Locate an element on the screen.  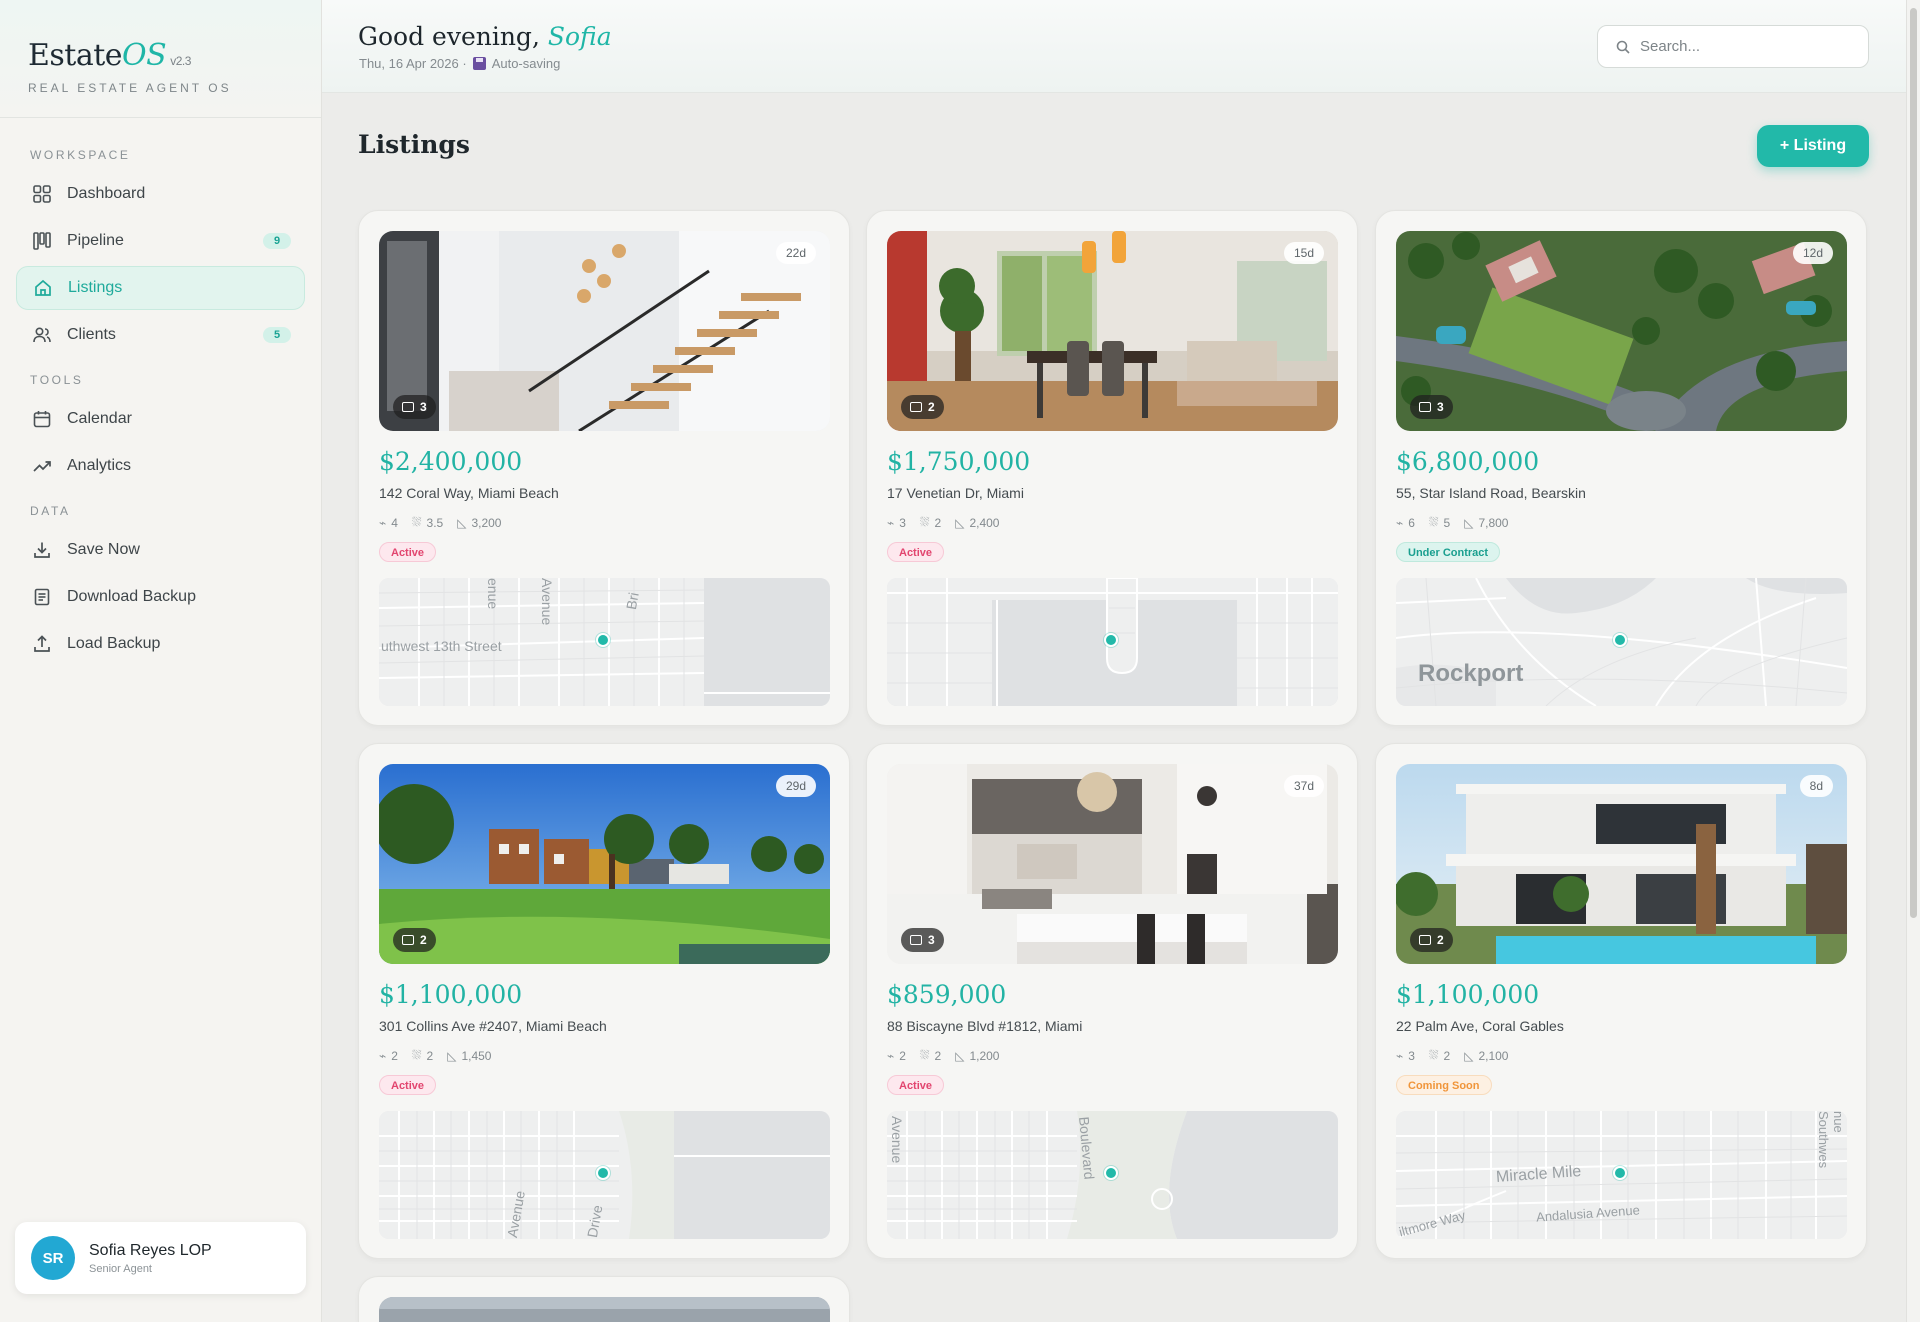
sidebar-item-download-backup: Download Backup is located at coordinates (160, 597).